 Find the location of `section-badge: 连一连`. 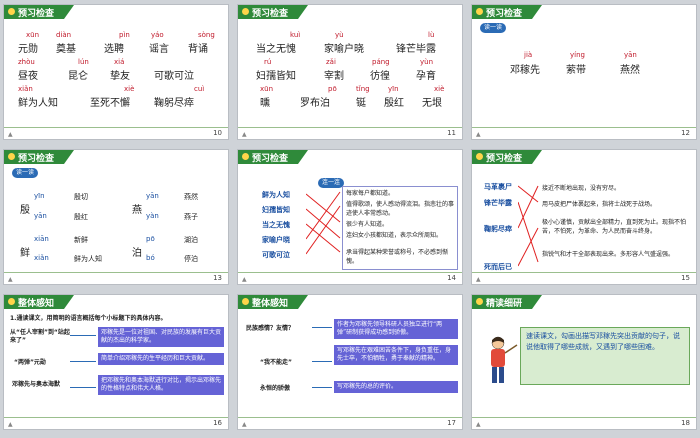

section-badge: 连一连 is located at coordinates (331, 183).